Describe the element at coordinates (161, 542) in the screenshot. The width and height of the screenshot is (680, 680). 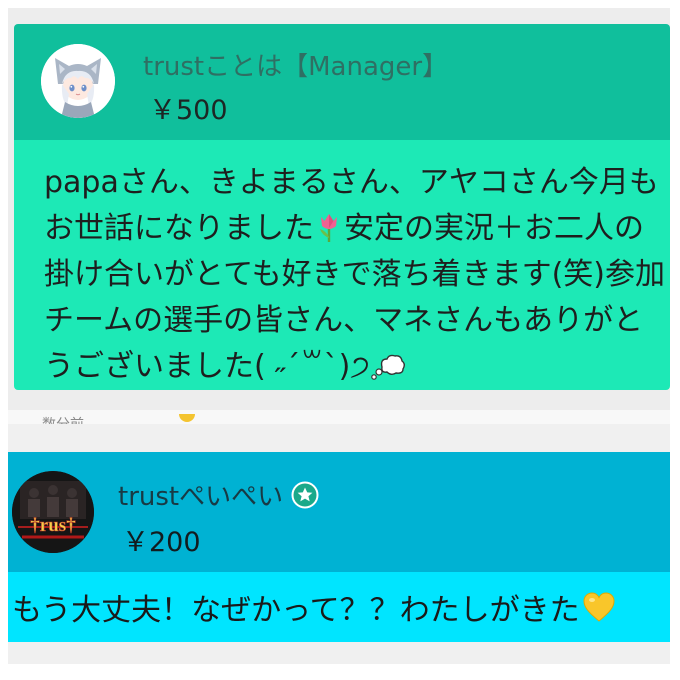
I see `donation-amount: ￥200` at that location.